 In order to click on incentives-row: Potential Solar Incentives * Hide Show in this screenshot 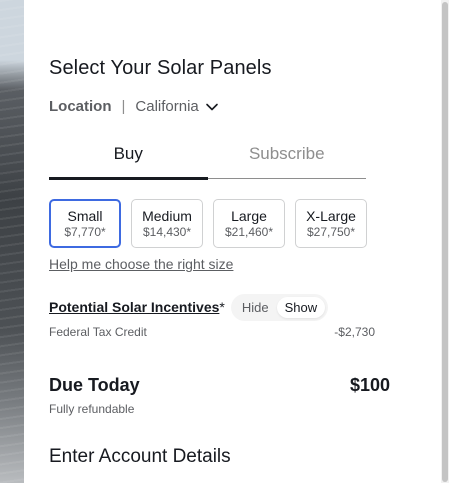, I will do `click(212, 307)`.